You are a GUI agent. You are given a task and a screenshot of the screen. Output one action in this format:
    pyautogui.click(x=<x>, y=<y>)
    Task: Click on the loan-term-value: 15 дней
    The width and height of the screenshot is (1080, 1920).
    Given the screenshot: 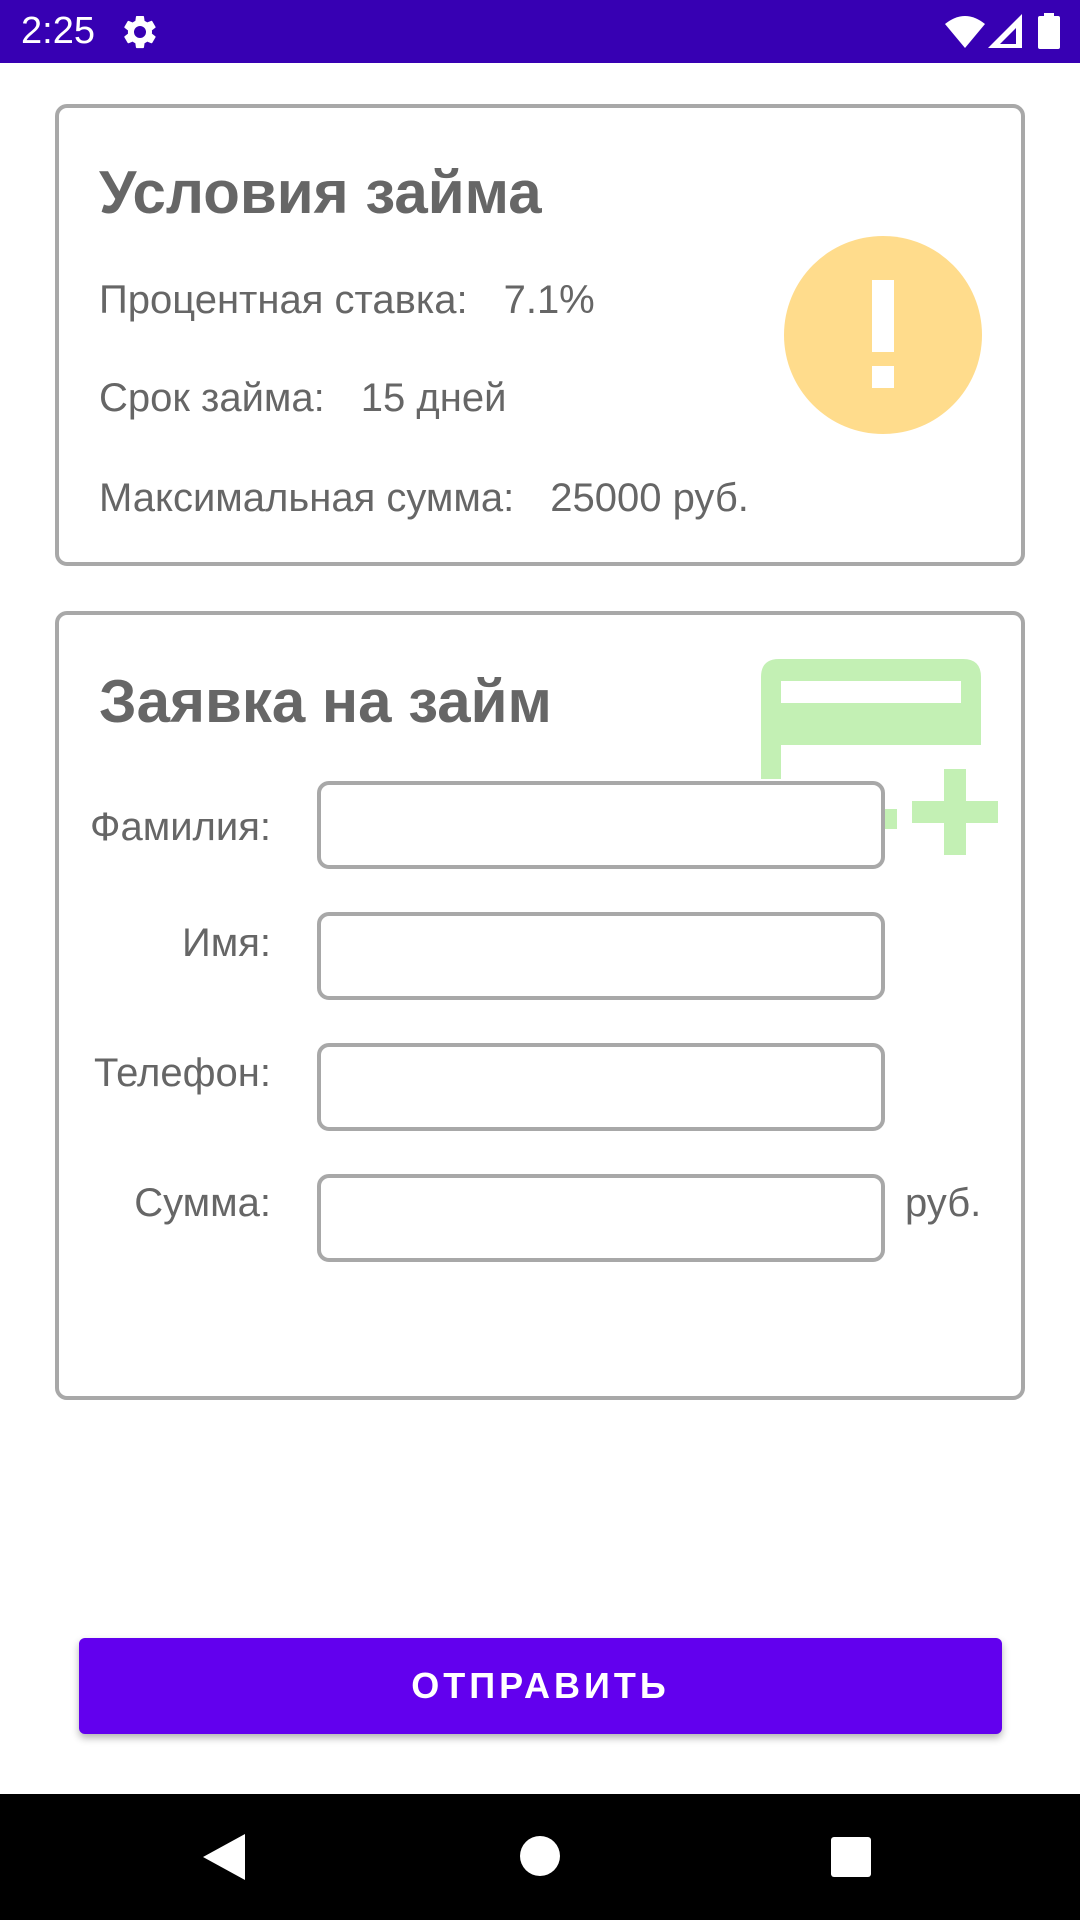 What is the action you would take?
    pyautogui.click(x=433, y=398)
    